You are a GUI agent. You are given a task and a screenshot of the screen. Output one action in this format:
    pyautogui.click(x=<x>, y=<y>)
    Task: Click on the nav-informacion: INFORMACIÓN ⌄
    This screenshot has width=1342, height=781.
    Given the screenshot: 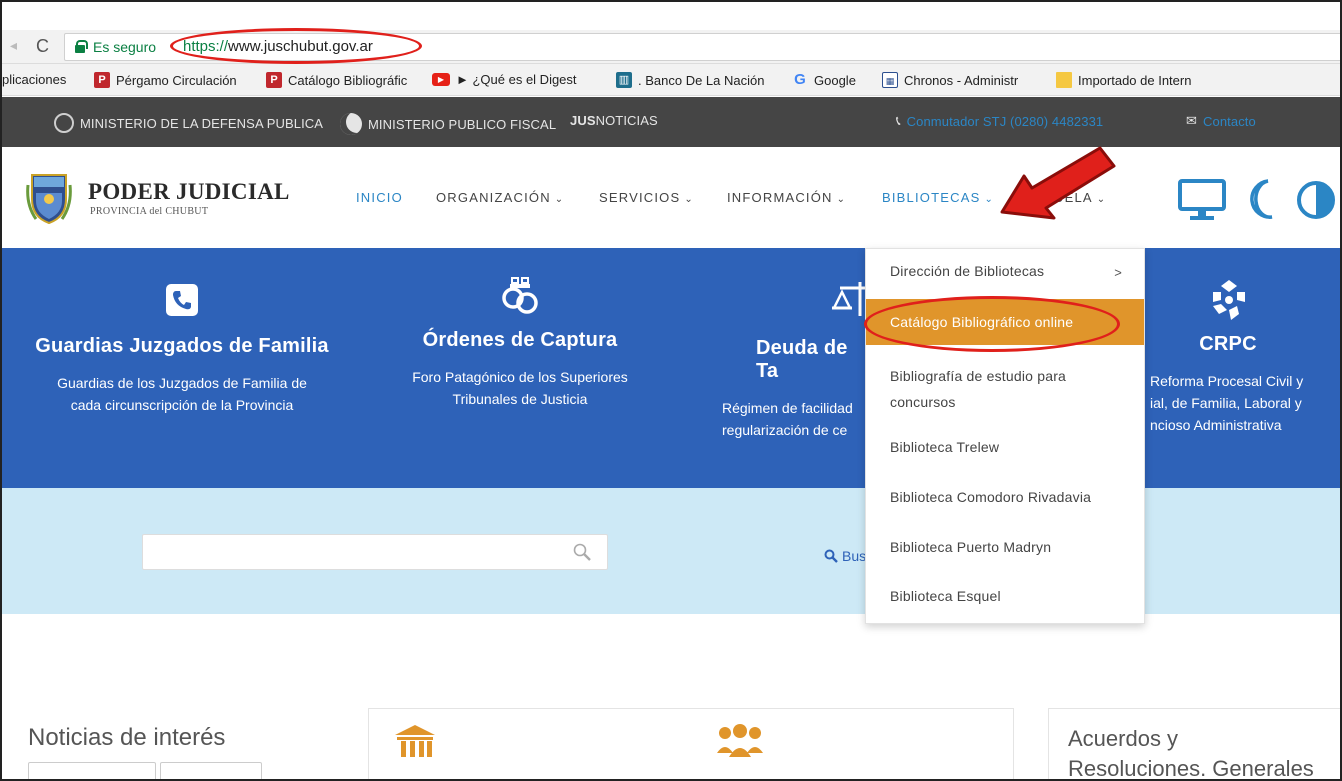 What is the action you would take?
    pyautogui.click(x=786, y=197)
    